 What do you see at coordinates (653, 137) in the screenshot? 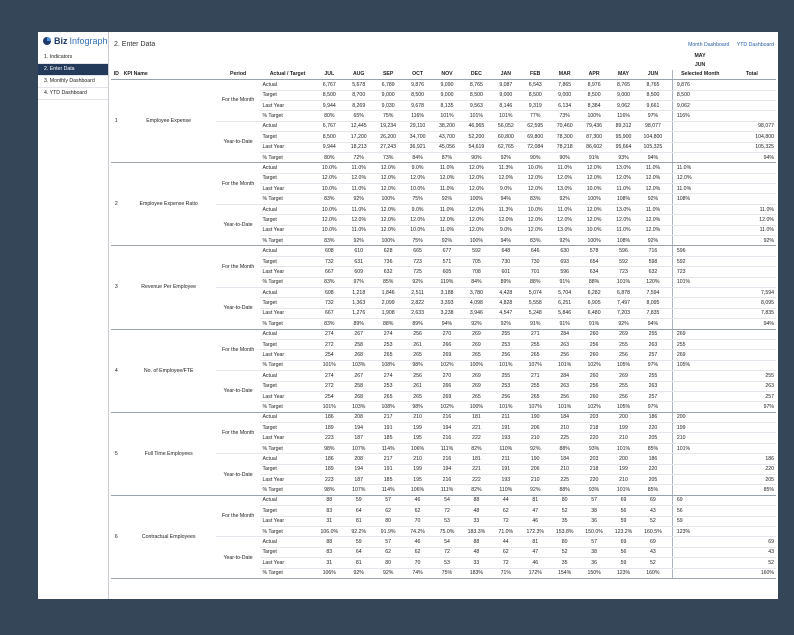
I see `value-cell: 104,800` at bounding box center [653, 137].